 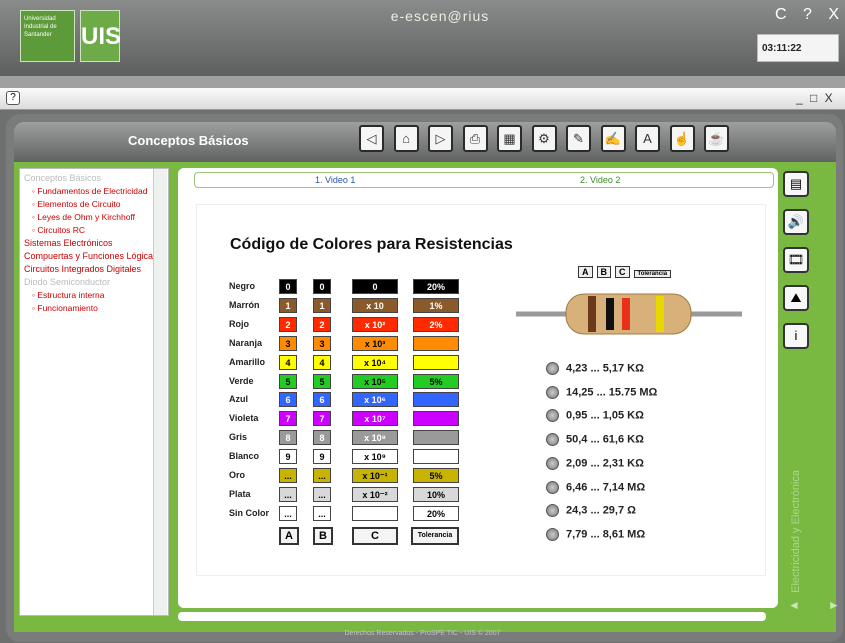 What do you see at coordinates (436, 305) in the screenshot?
I see `color-cell-tol: 1%` at bounding box center [436, 305].